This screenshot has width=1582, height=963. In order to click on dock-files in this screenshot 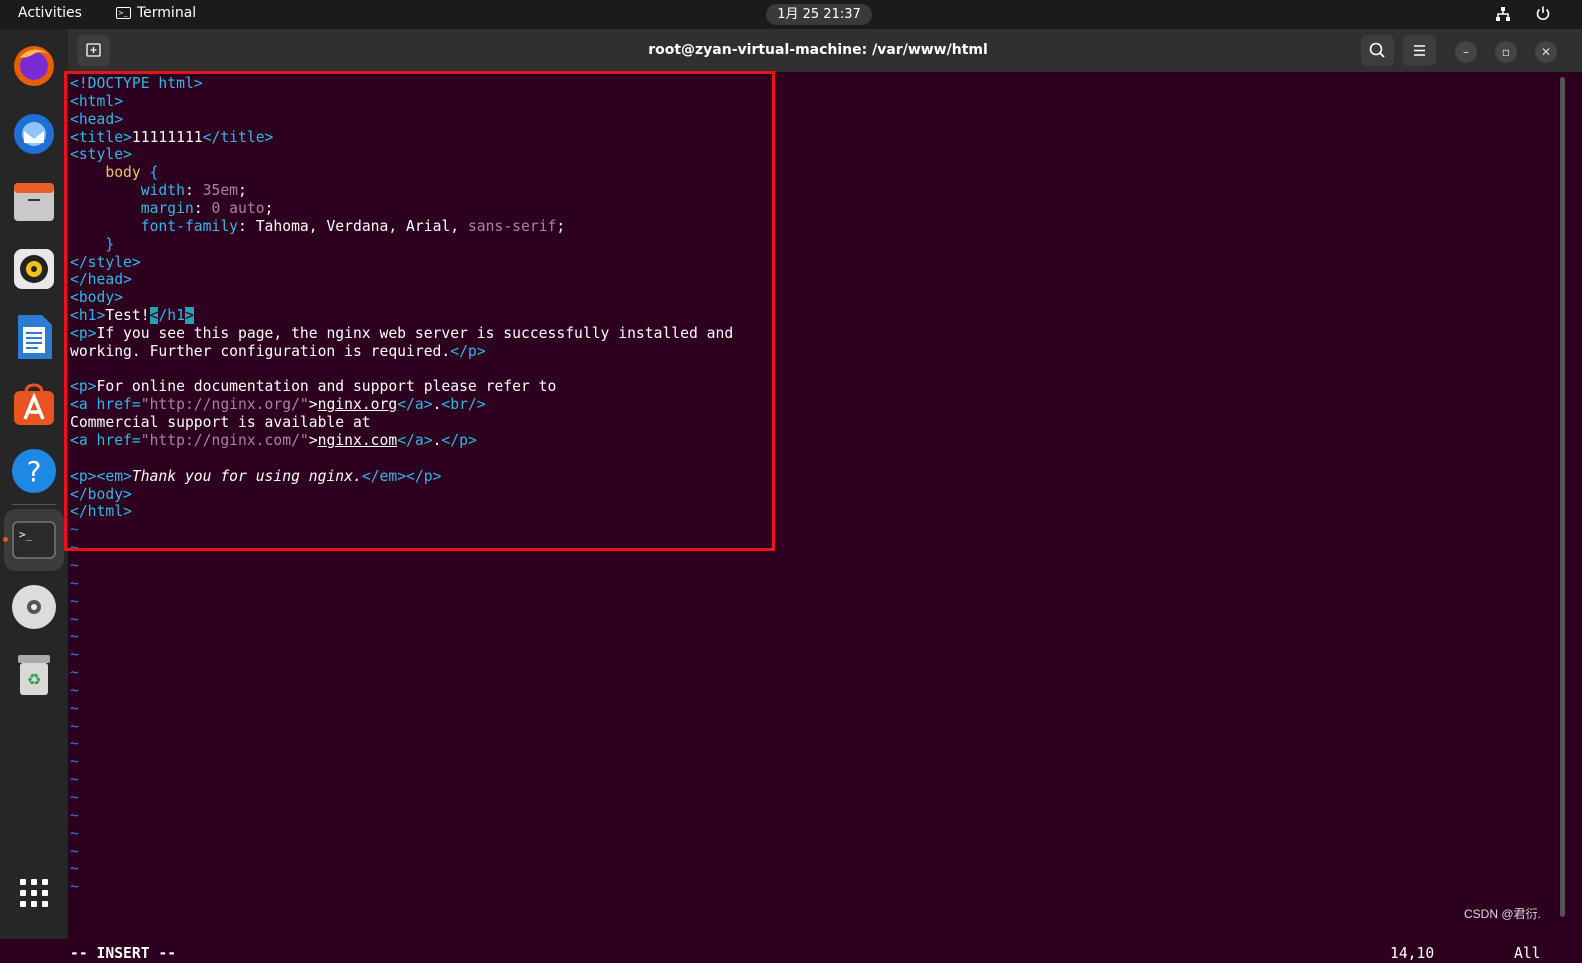, I will do `click(34, 201)`.